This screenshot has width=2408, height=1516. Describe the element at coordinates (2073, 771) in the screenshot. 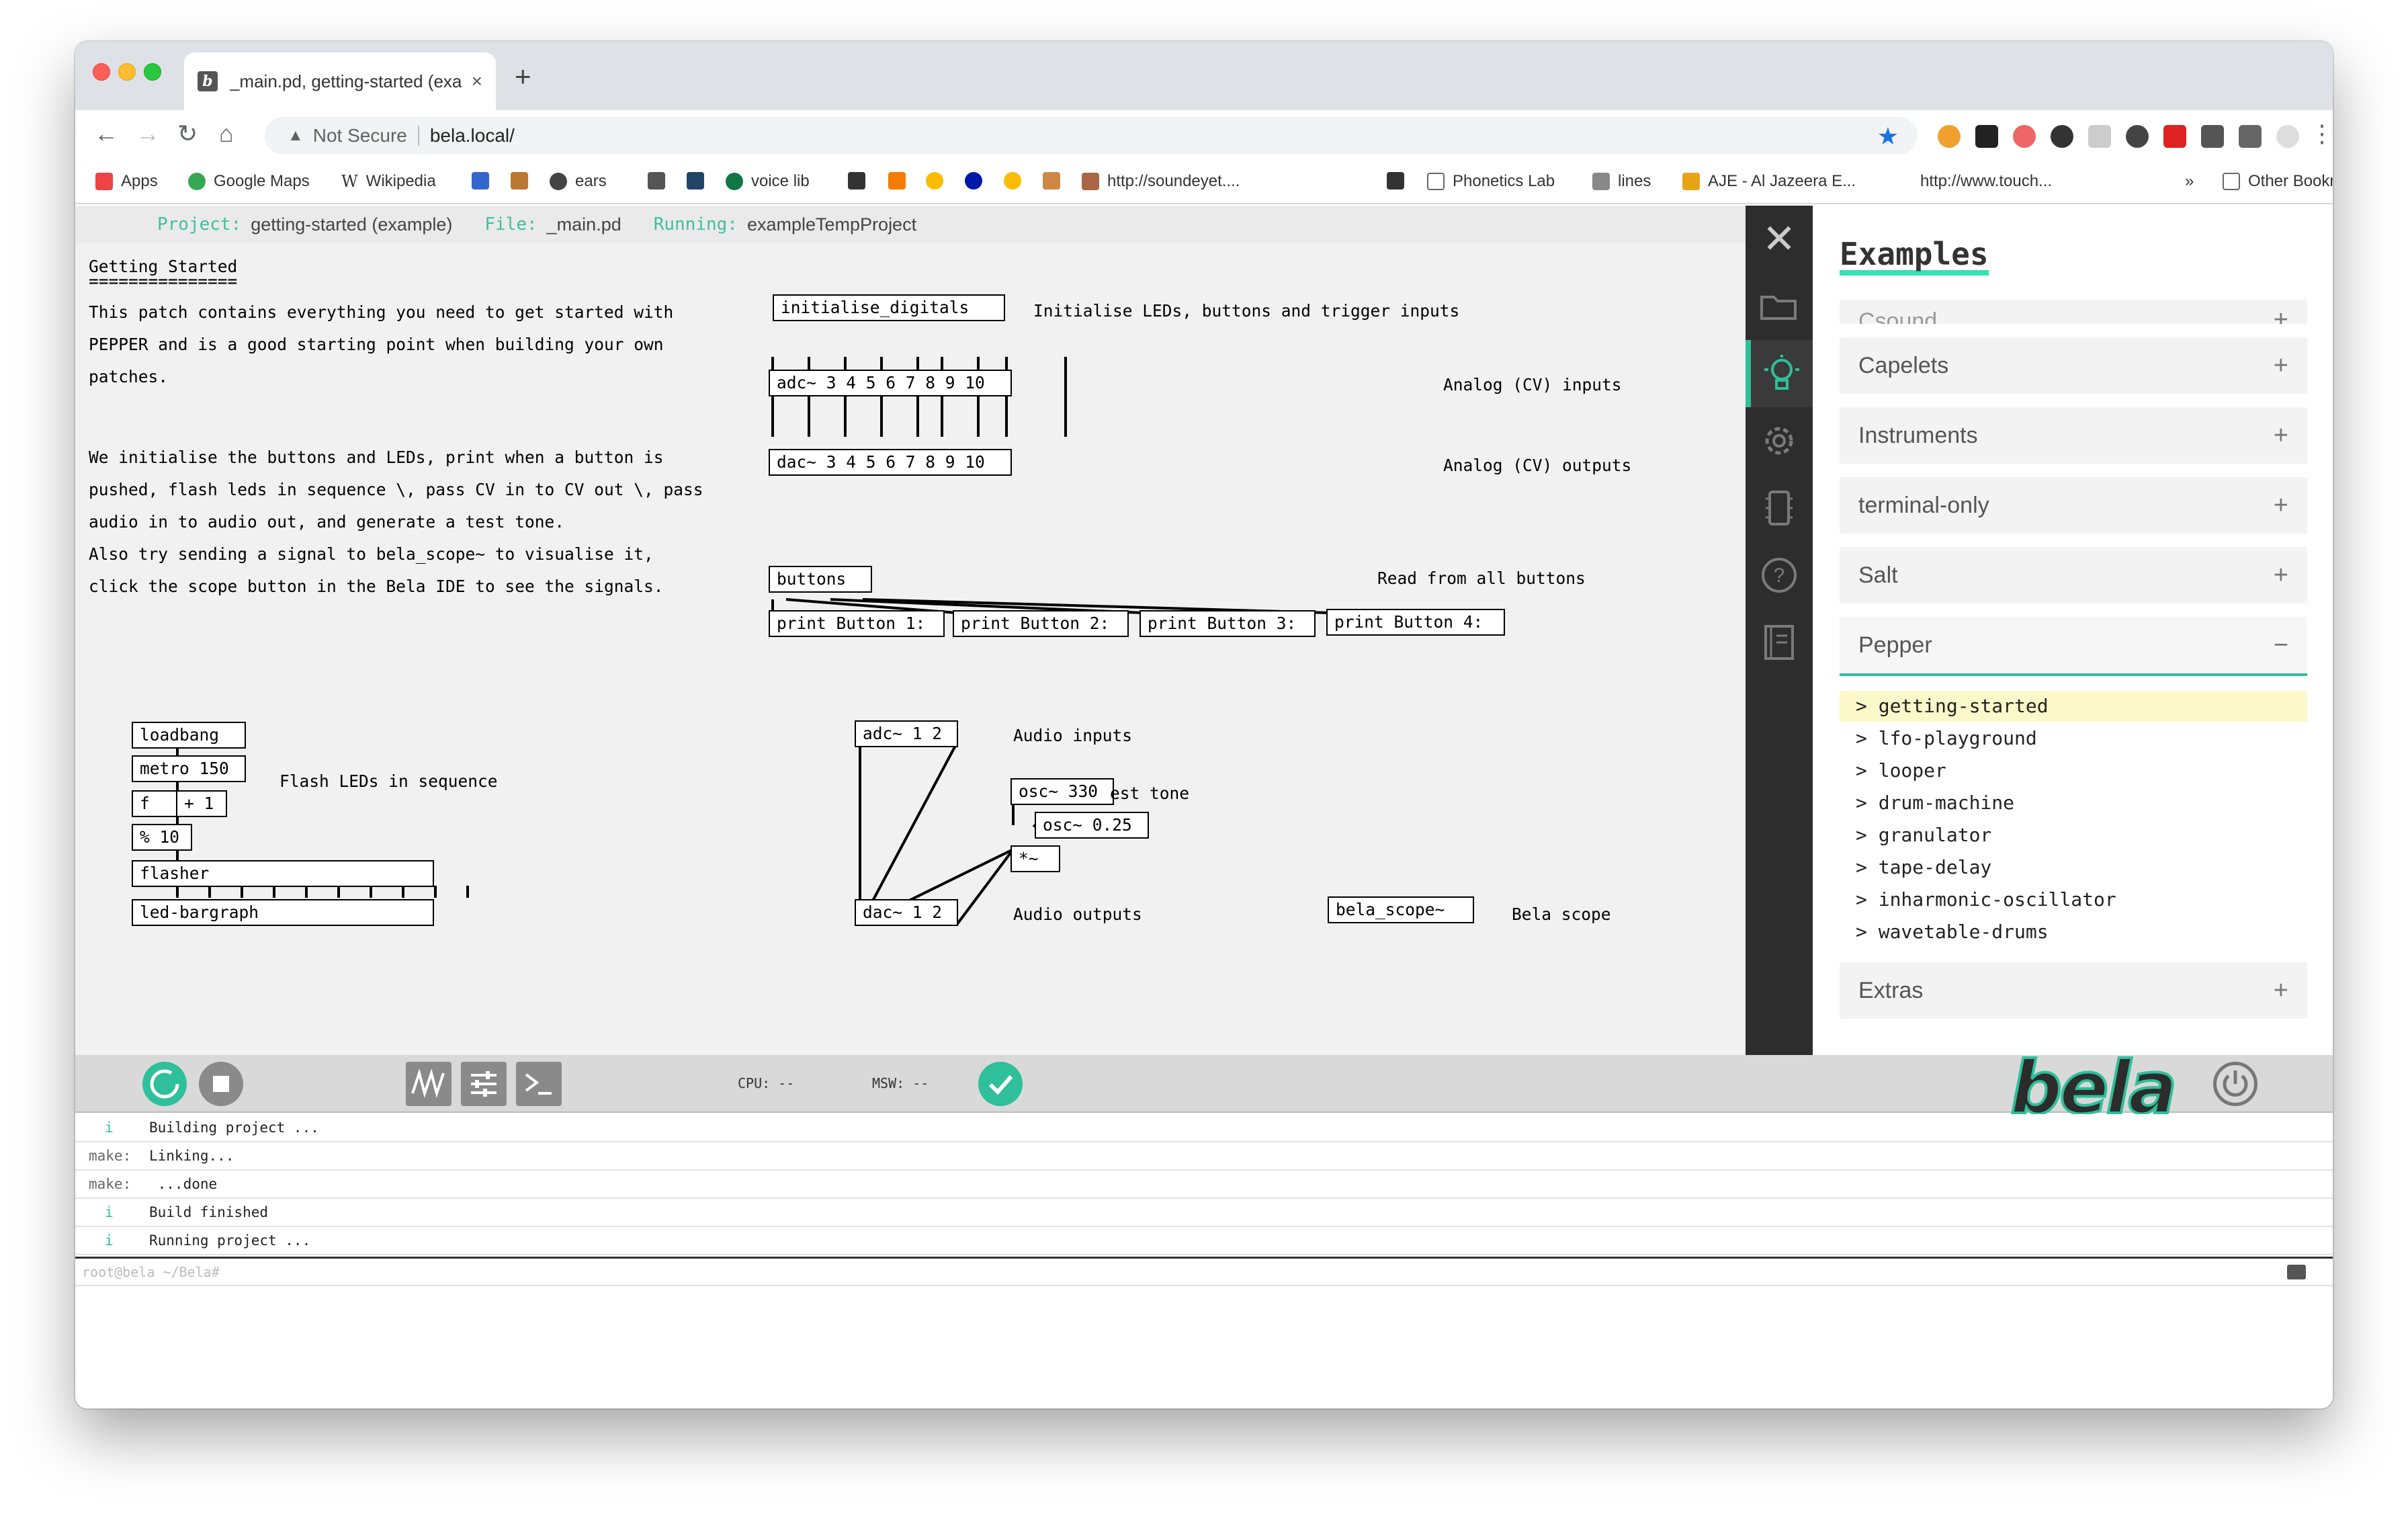

I see `example-looper: > looper` at that location.